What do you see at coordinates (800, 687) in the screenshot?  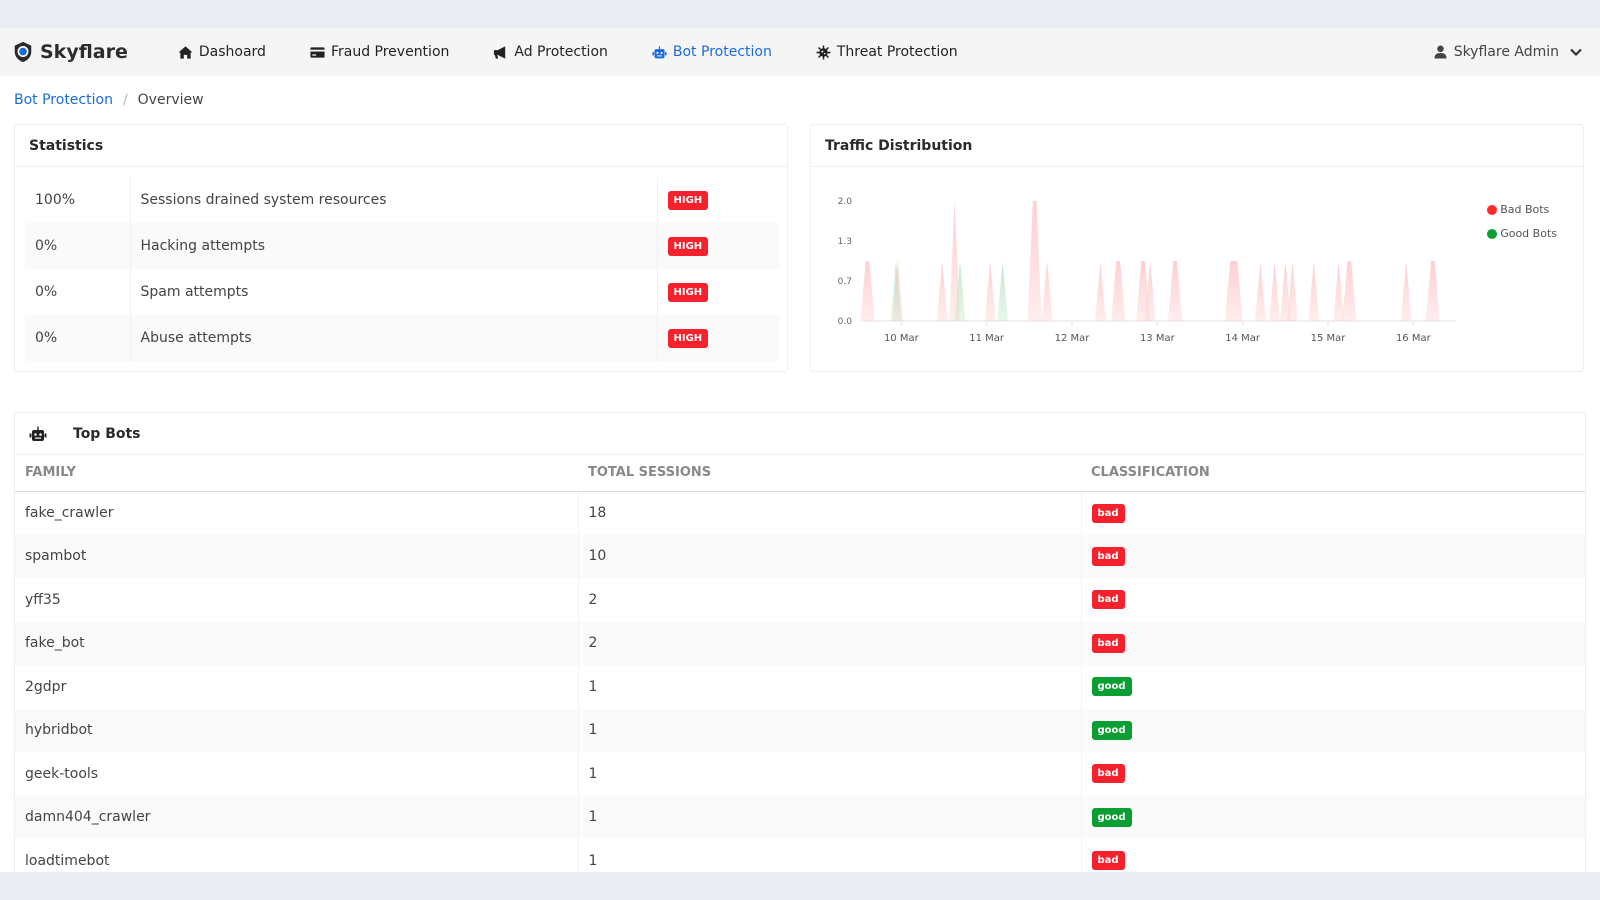 I see `table-row: 2gdpr 1 good` at bounding box center [800, 687].